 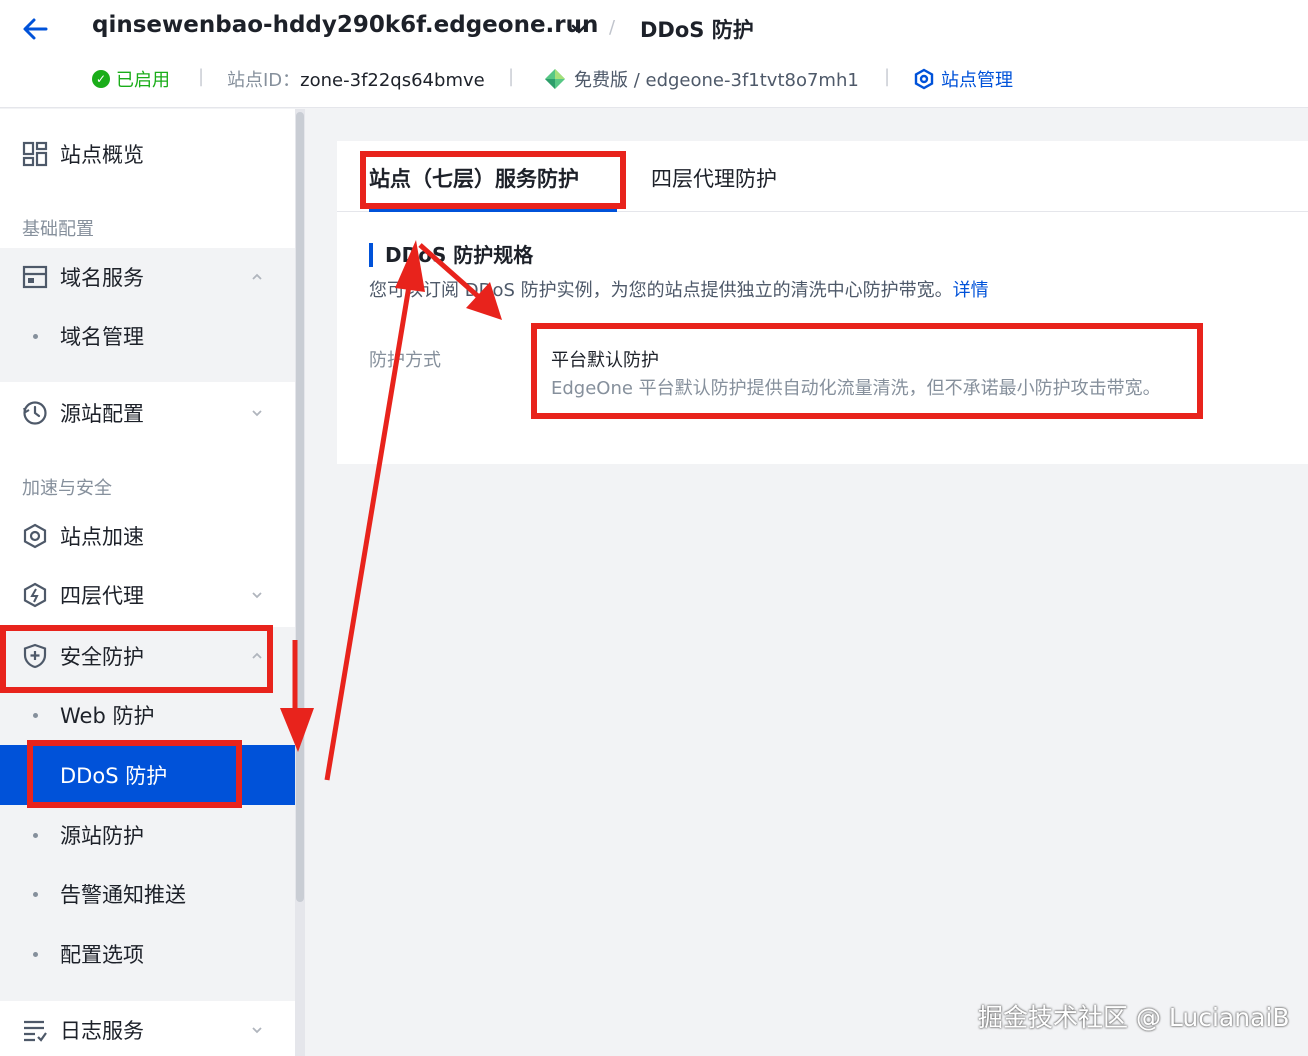 I want to click on watermark: 掘金技术社区 @ LucianaiB, so click(x=1134, y=1017).